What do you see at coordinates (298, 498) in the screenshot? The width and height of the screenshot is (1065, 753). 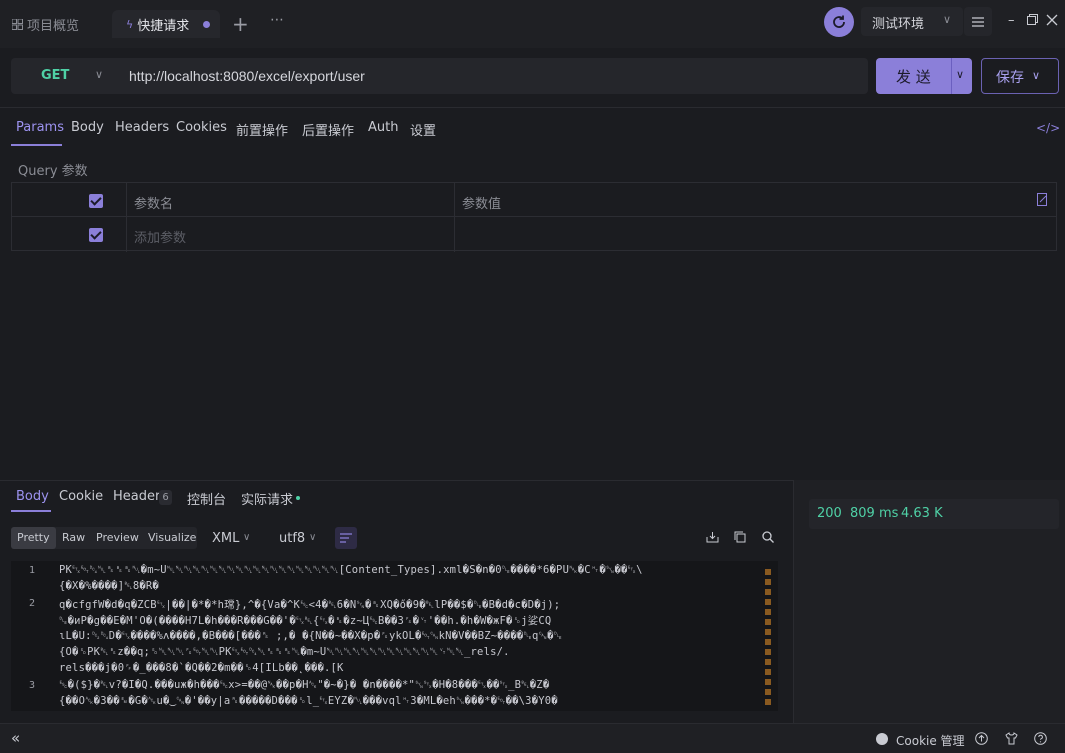 I see `status-dot` at bounding box center [298, 498].